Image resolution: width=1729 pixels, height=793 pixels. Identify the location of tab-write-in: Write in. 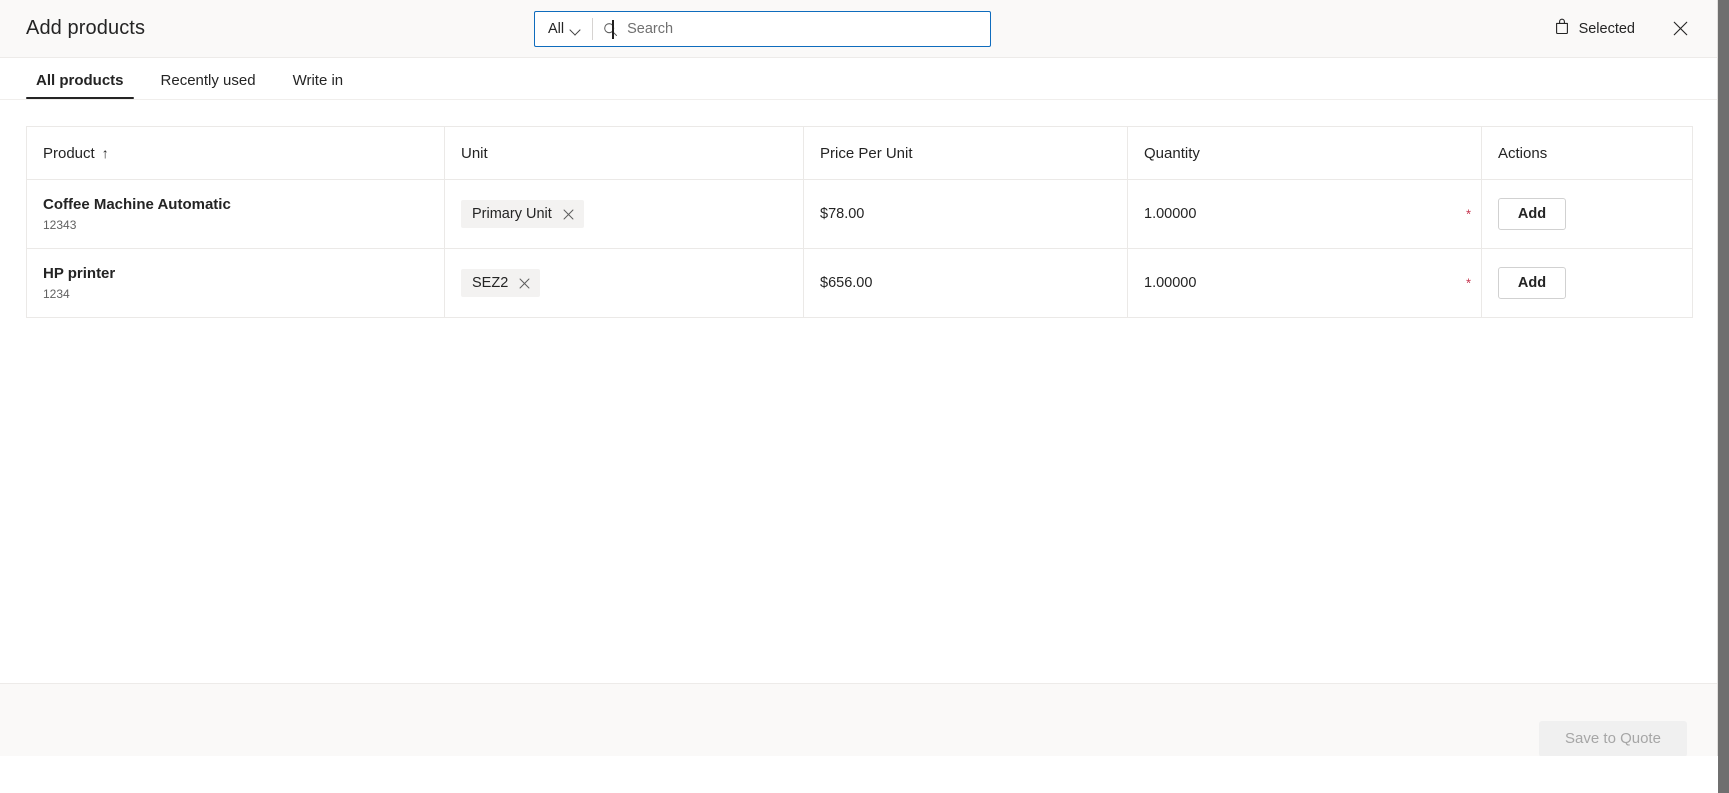
(318, 85).